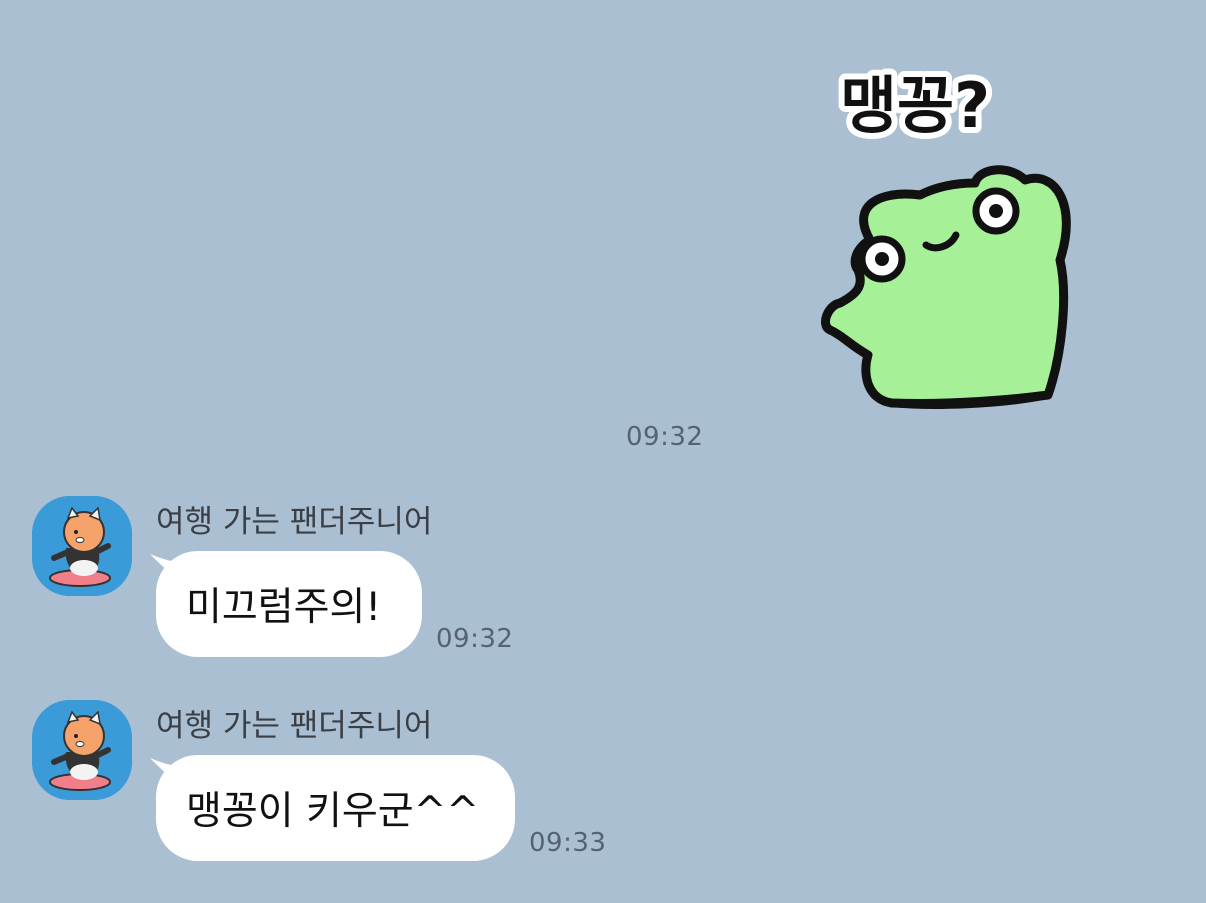 Image resolution: width=1206 pixels, height=903 pixels. I want to click on sticker-timestamp: 09:32, so click(665, 437).